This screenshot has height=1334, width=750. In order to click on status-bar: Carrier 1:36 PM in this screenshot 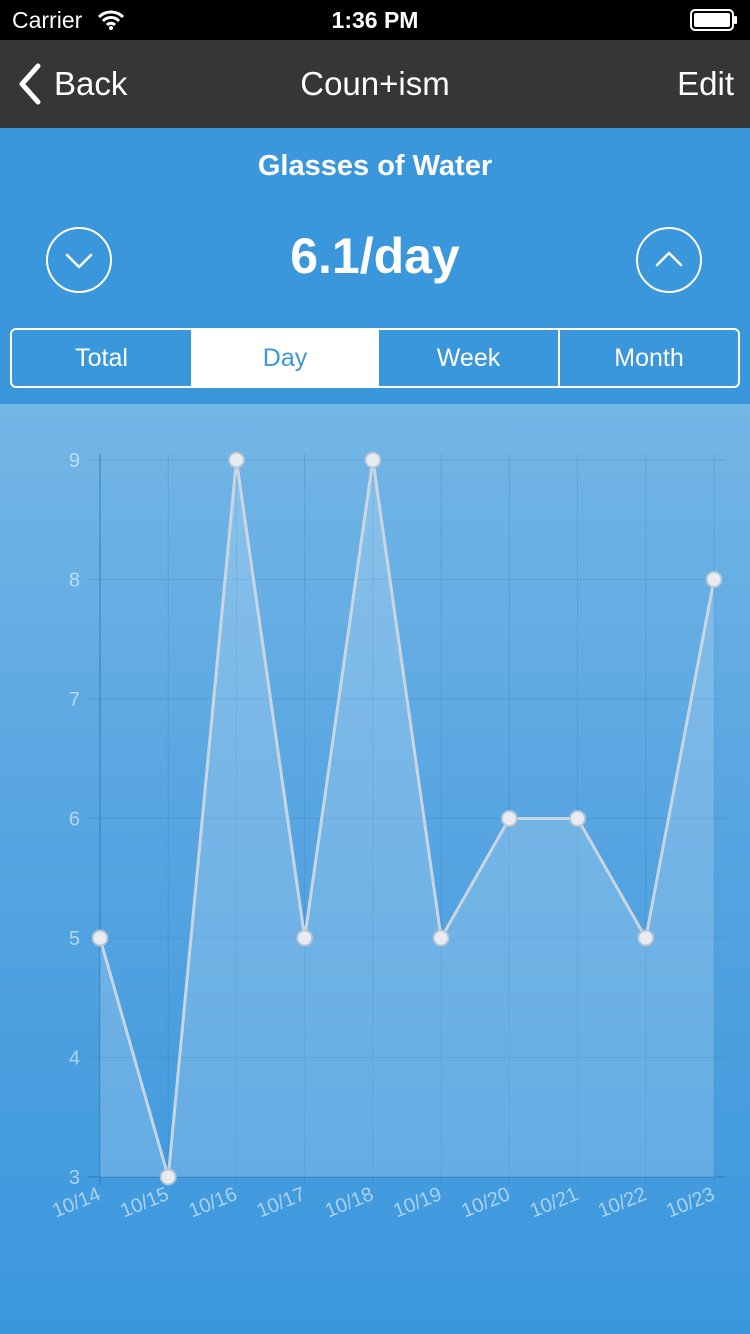, I will do `click(375, 20)`.